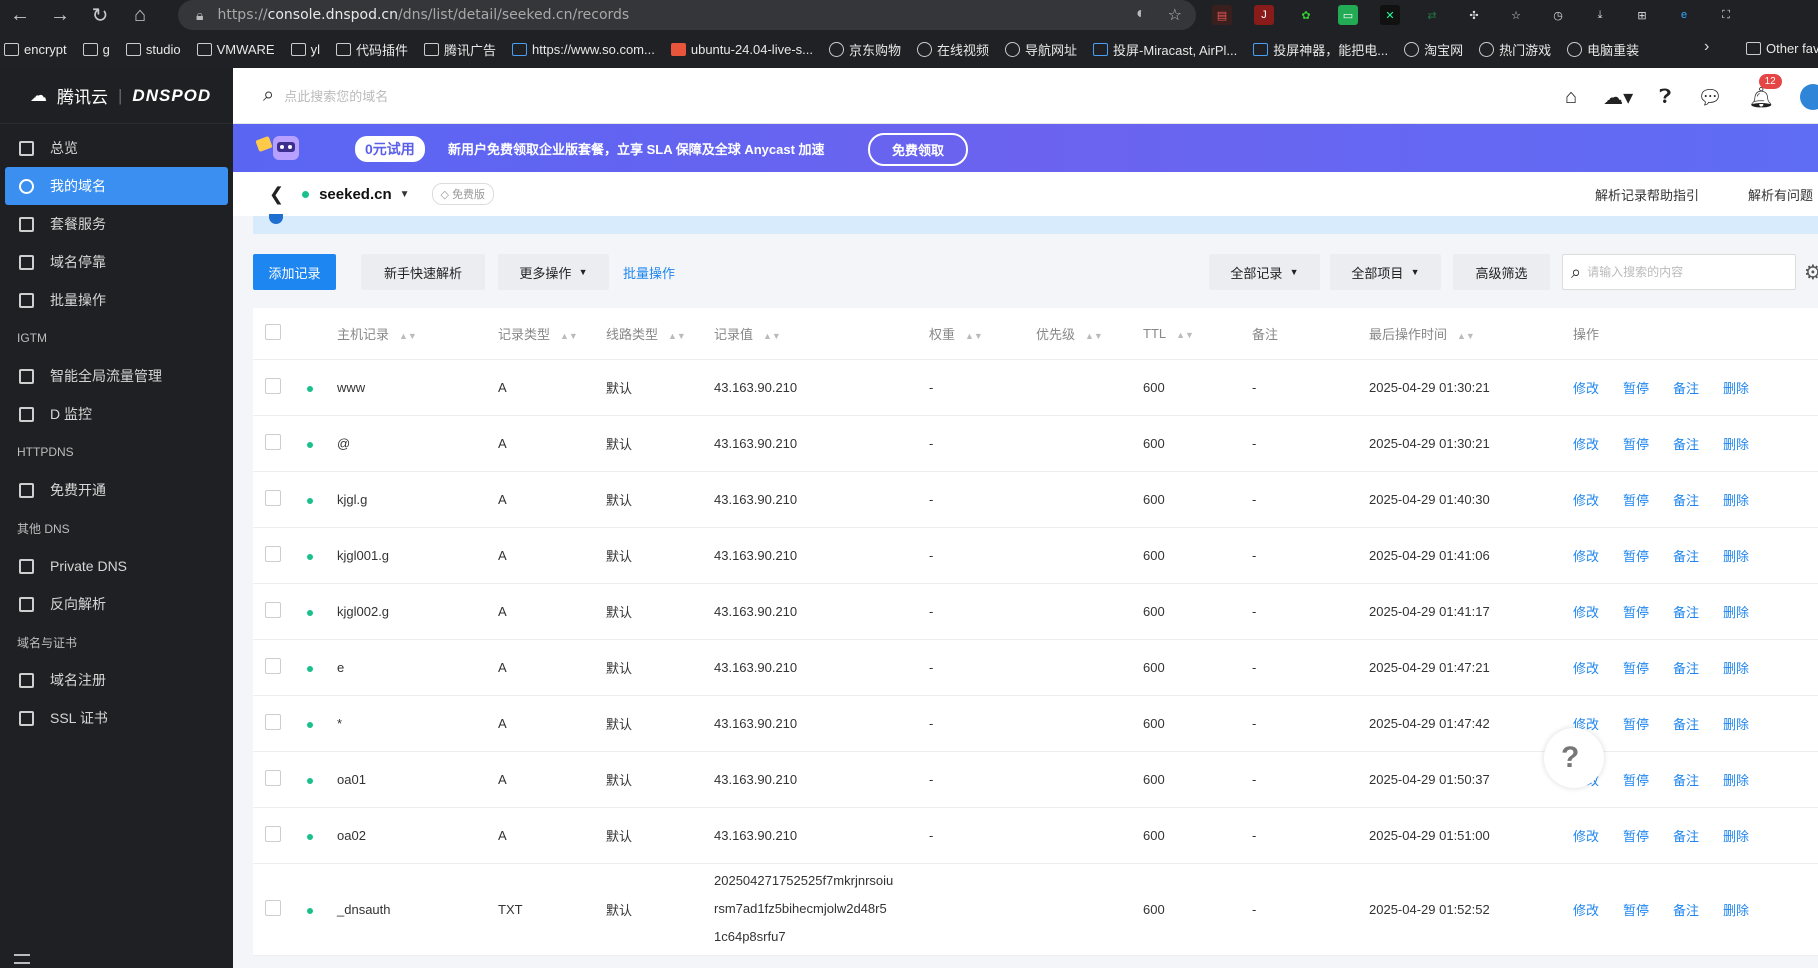 This screenshot has width=1818, height=968. I want to click on bookmark-item: 代码插件, so click(372, 49).